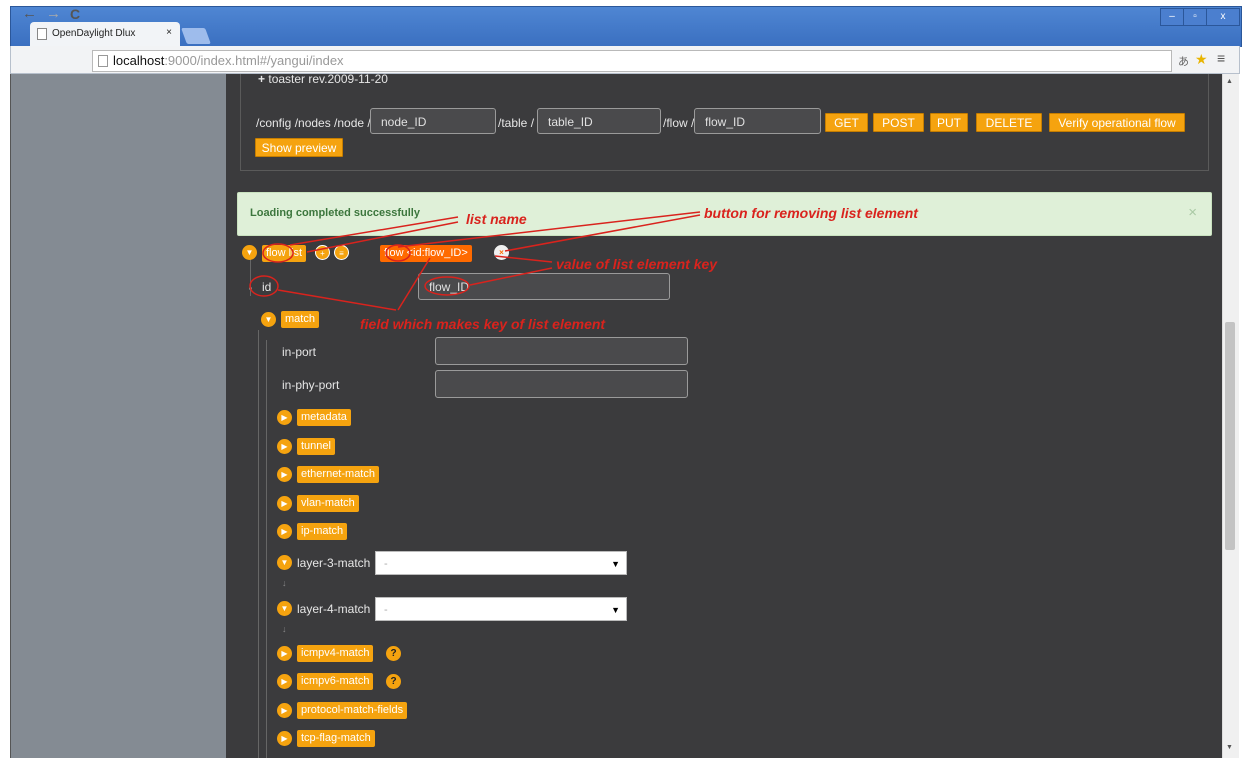 The width and height of the screenshot is (1245, 758). What do you see at coordinates (475, 261) in the screenshot?
I see `annotation-overlay` at bounding box center [475, 261].